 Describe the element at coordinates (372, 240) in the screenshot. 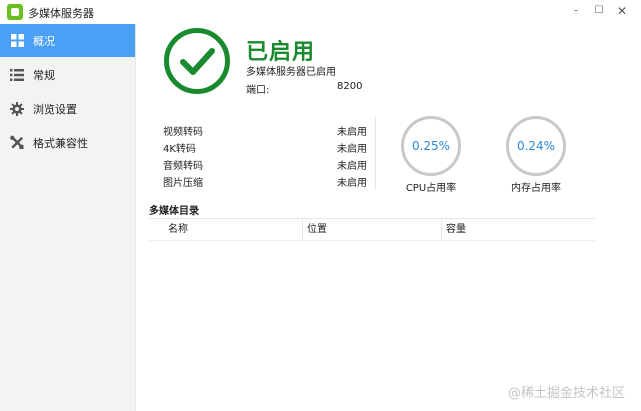

I see `table-header-underline` at that location.